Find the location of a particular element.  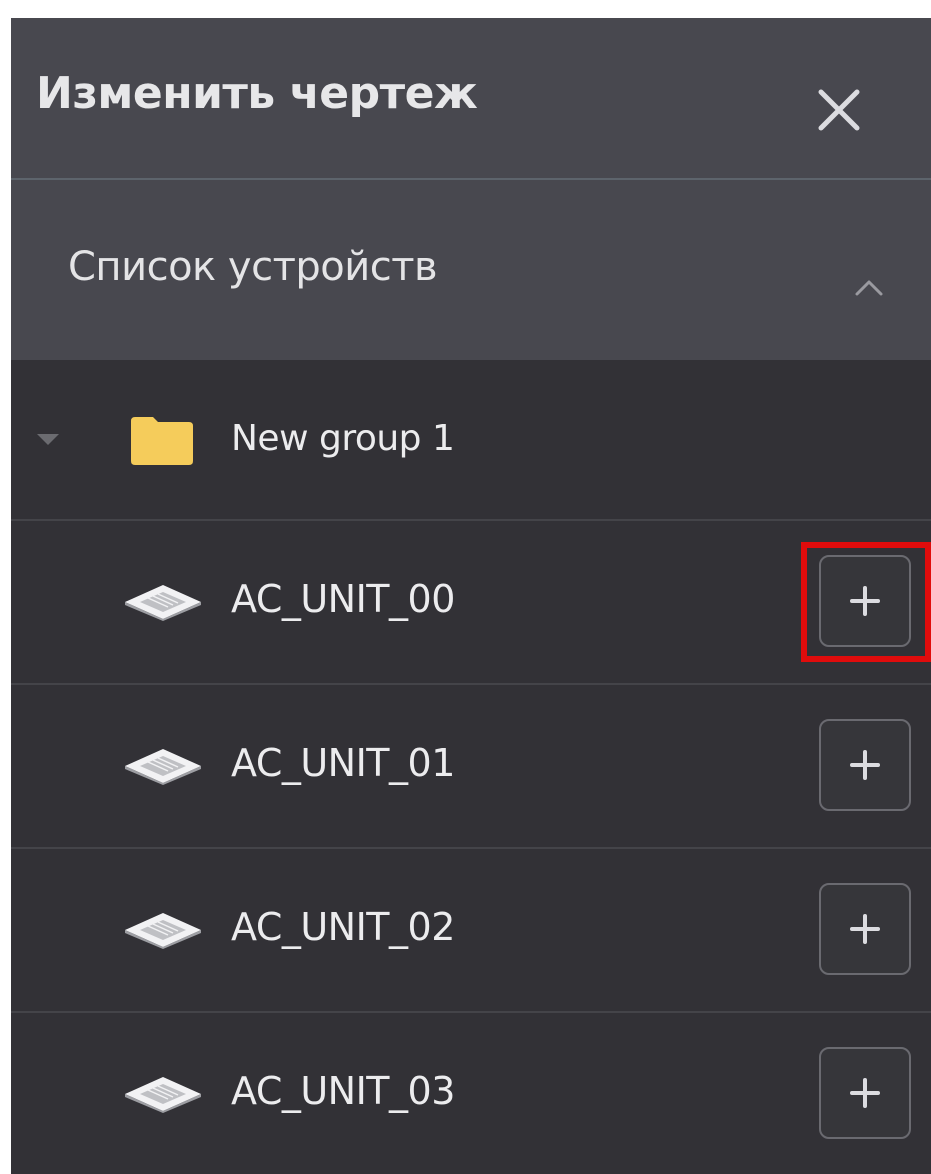

close-button is located at coordinates (839, 110).